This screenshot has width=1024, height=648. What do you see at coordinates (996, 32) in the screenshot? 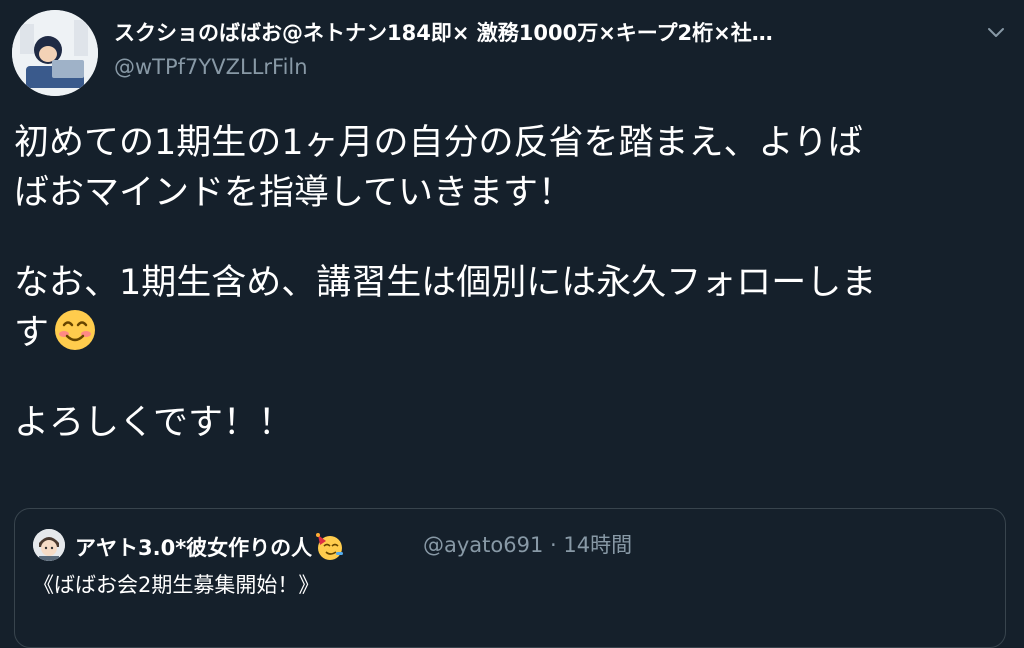
I see `chevron-down-icon` at bounding box center [996, 32].